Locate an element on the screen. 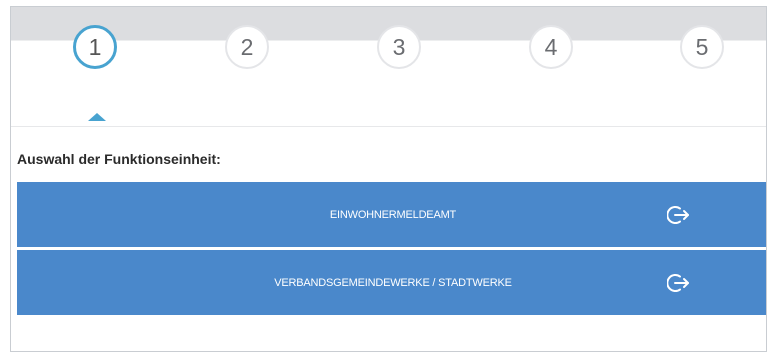 The width and height of the screenshot is (776, 358). step-1-number: 1 is located at coordinates (95, 46).